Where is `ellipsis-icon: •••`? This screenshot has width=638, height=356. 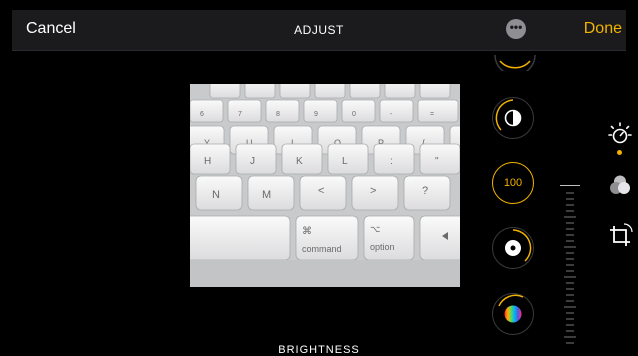 ellipsis-icon: ••• is located at coordinates (516, 29).